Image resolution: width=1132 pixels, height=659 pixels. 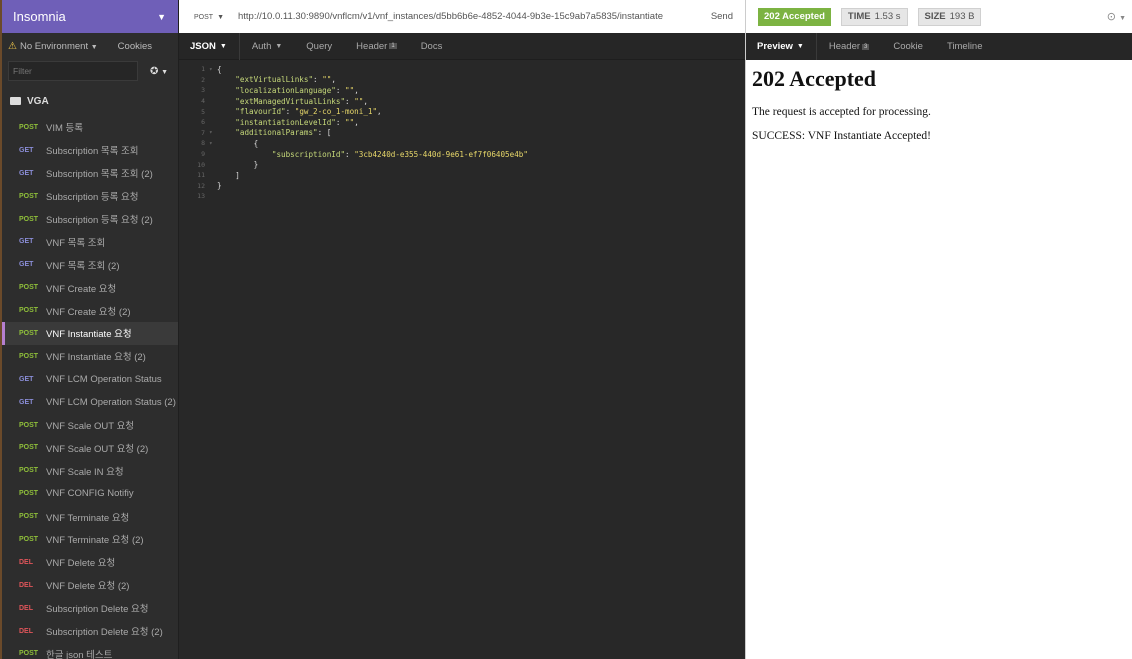 I want to click on sidebar-request-item: DEL Subscription Delete 요청 (2), so click(x=90, y=631).